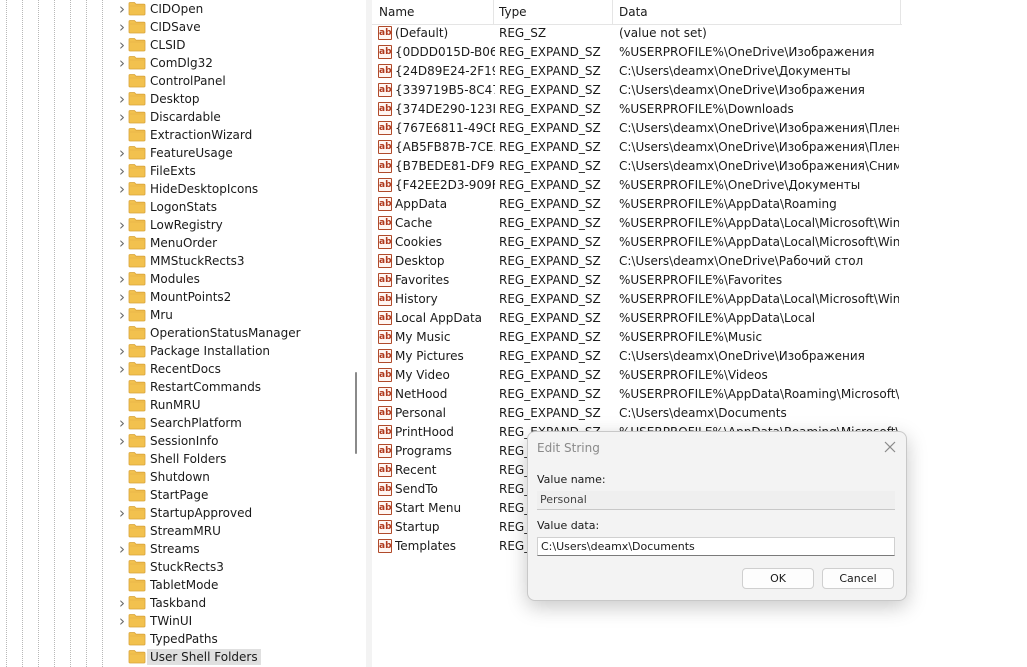 Image resolution: width=1027 pixels, height=667 pixels. Describe the element at coordinates (231, 153) in the screenshot. I see `tree-item: › FeatureUsage` at that location.